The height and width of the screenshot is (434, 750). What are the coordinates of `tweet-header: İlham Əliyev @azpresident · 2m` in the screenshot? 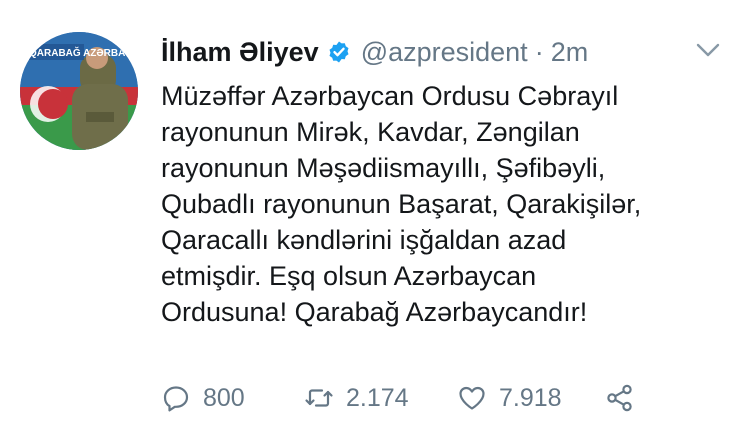 It's located at (374, 52).